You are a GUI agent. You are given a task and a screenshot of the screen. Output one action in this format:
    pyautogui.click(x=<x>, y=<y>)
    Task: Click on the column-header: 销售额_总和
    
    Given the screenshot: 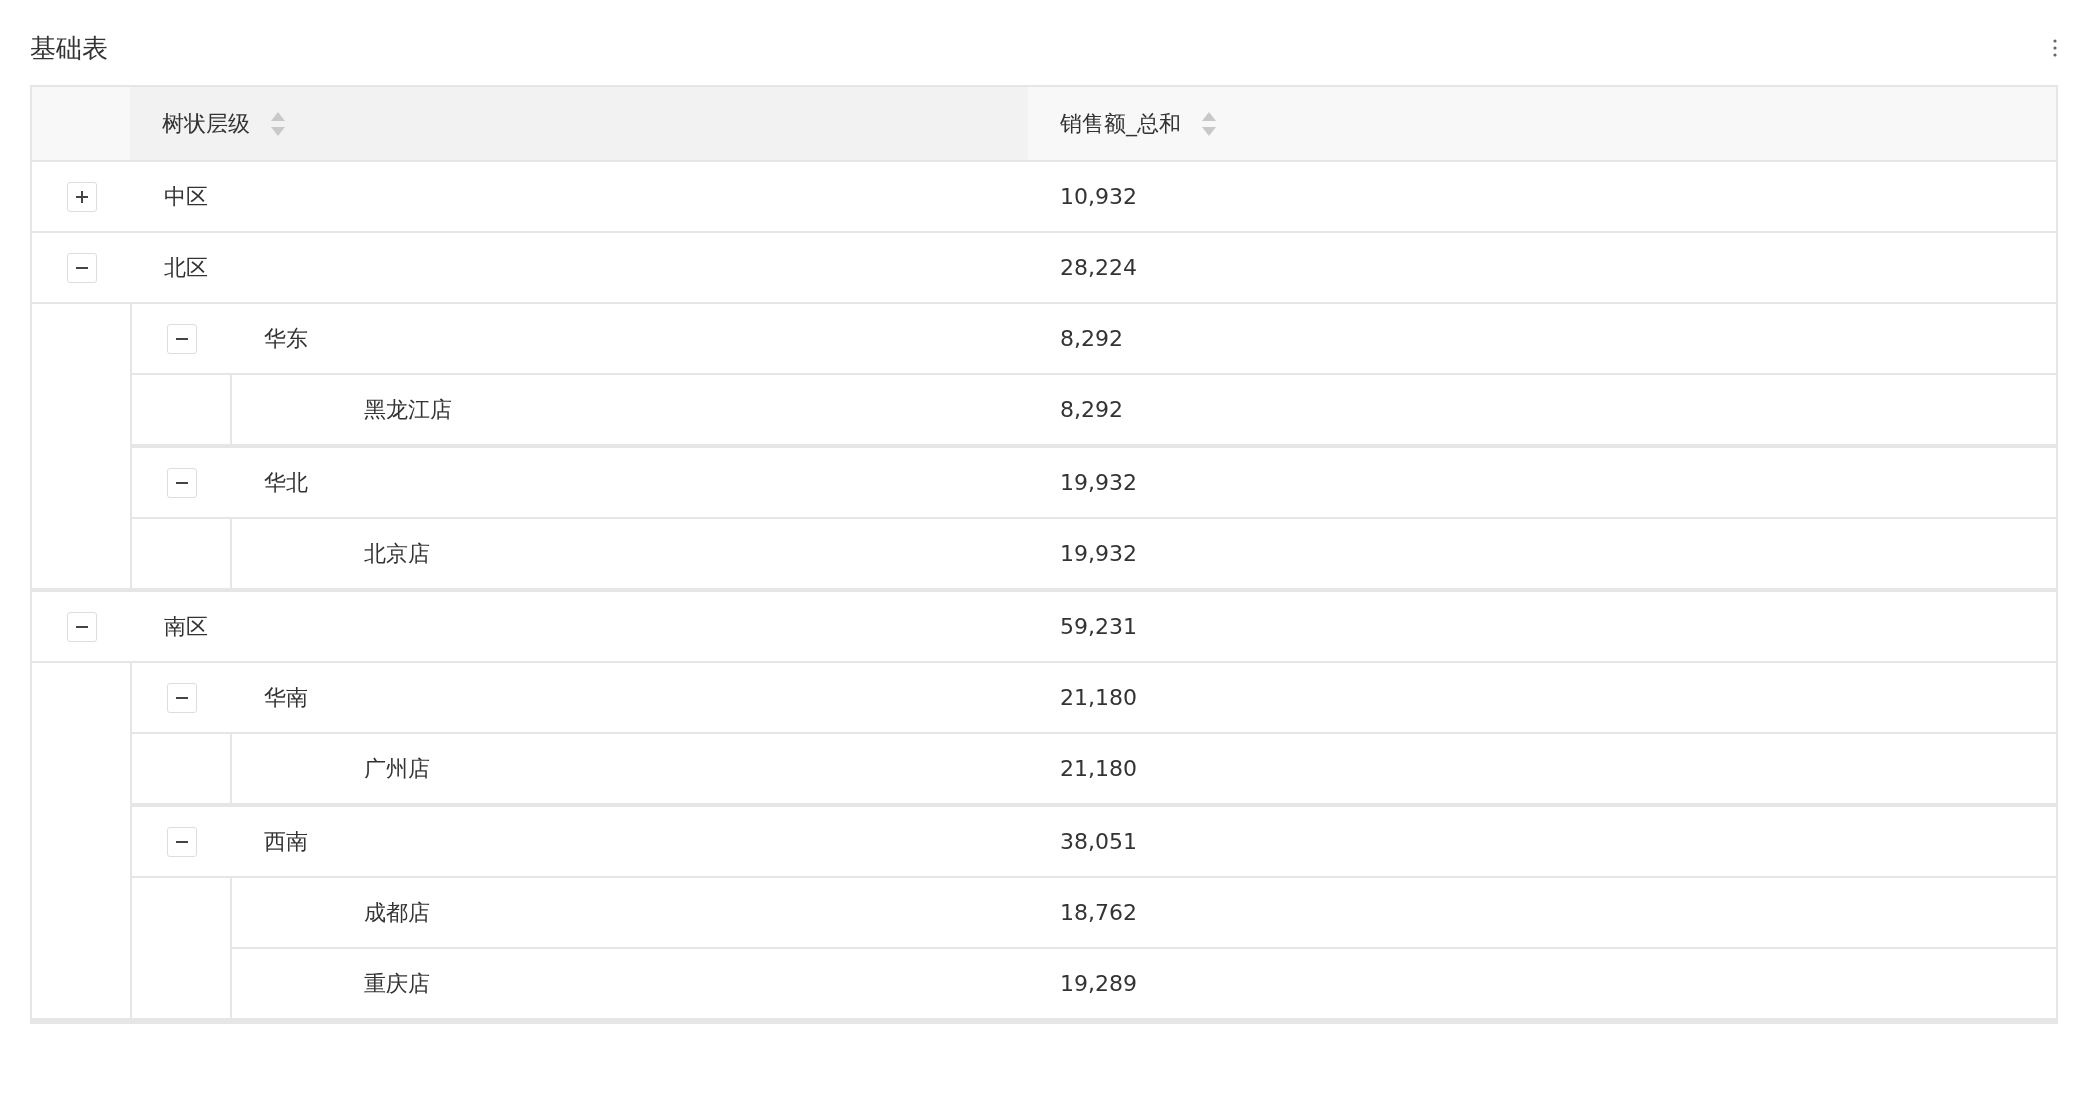 What is the action you would take?
    pyautogui.click(x=1120, y=124)
    